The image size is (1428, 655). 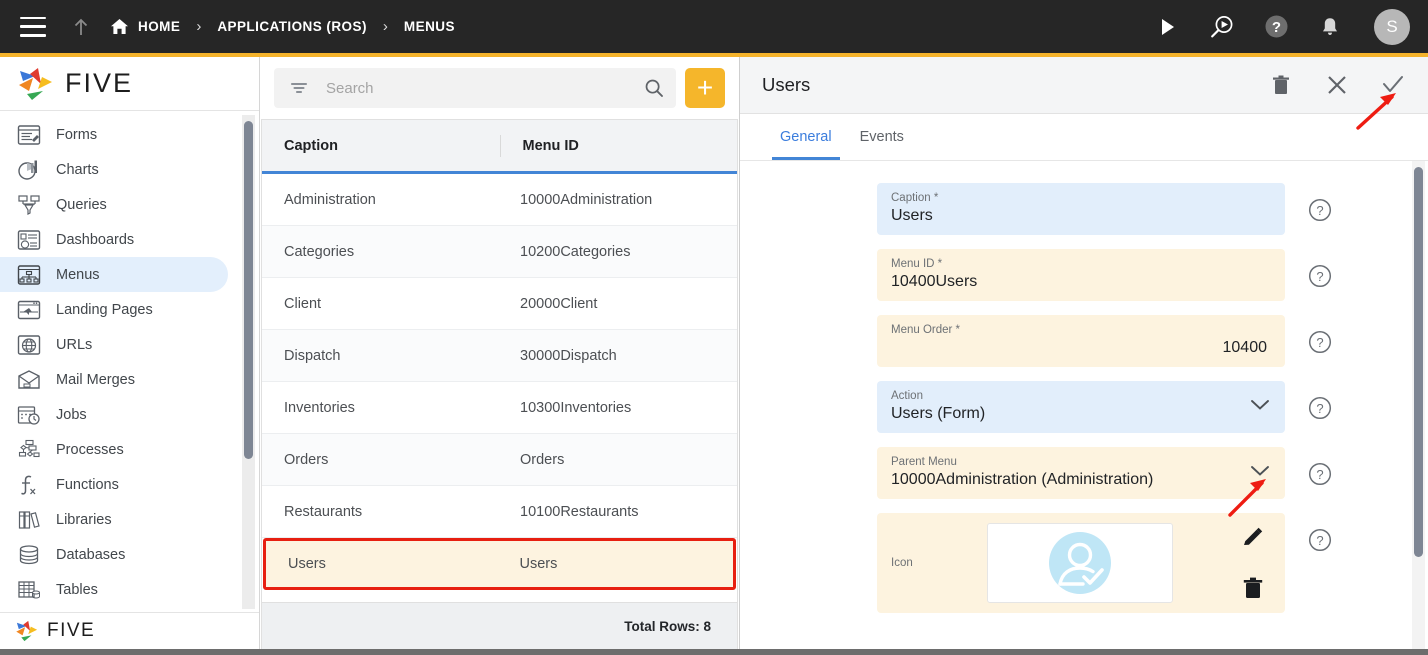 I want to click on icon-preview, so click(x=1080, y=563).